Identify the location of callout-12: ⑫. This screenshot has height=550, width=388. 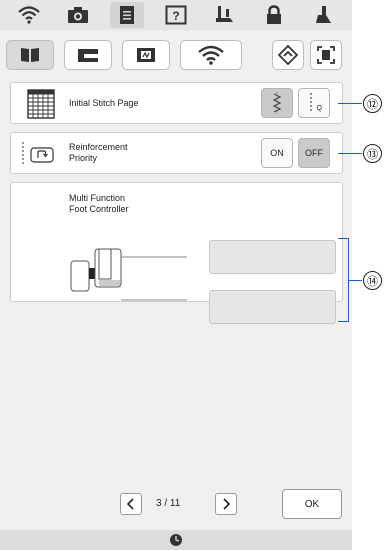
(372, 103).